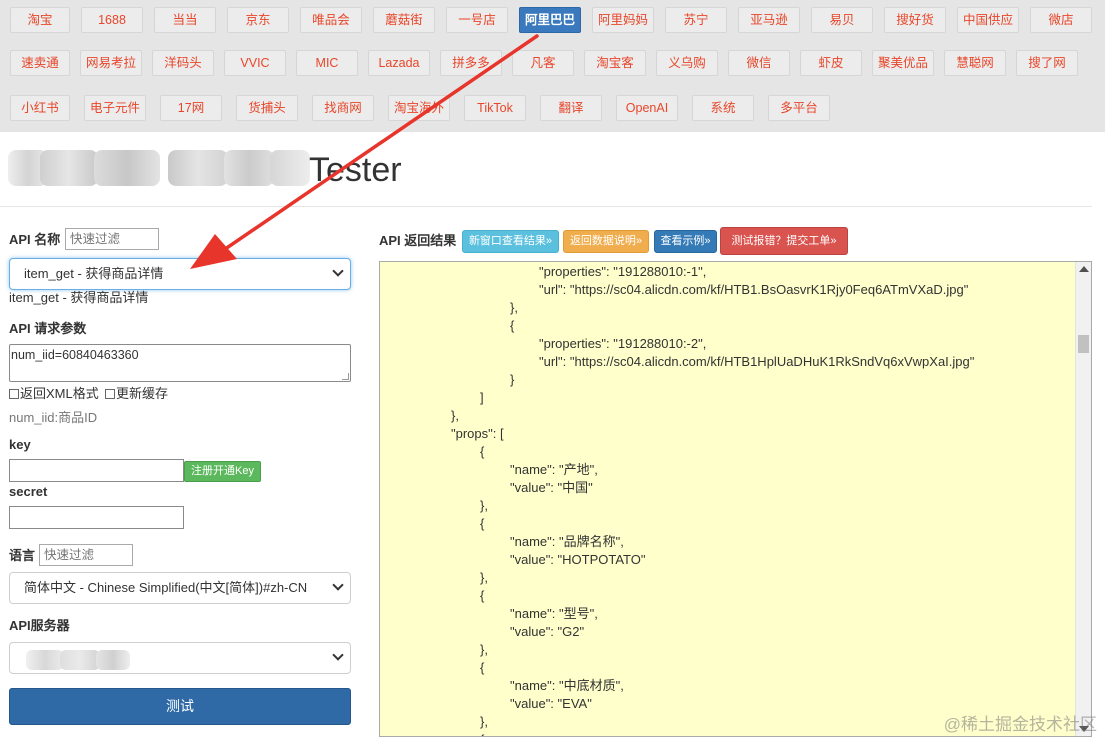 This screenshot has width=1105, height=739. Describe the element at coordinates (40, 63) in the screenshot. I see `platform-button: 速卖通` at that location.